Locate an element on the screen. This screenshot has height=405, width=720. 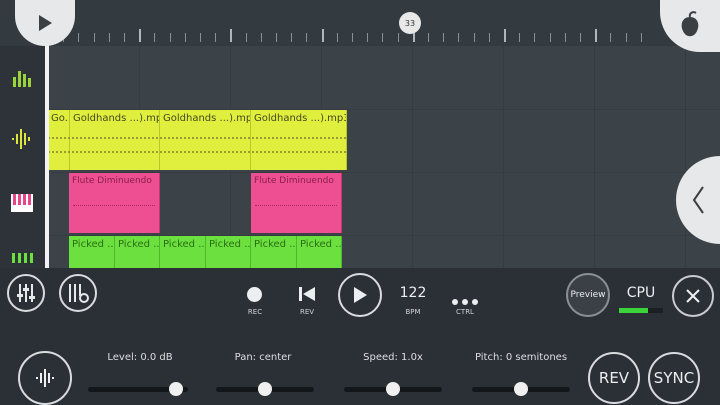
rewind-icon is located at coordinates (307, 294).